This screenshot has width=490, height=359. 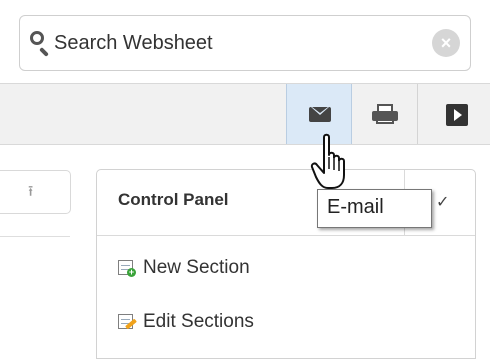 I want to click on present-button, so click(x=454, y=114).